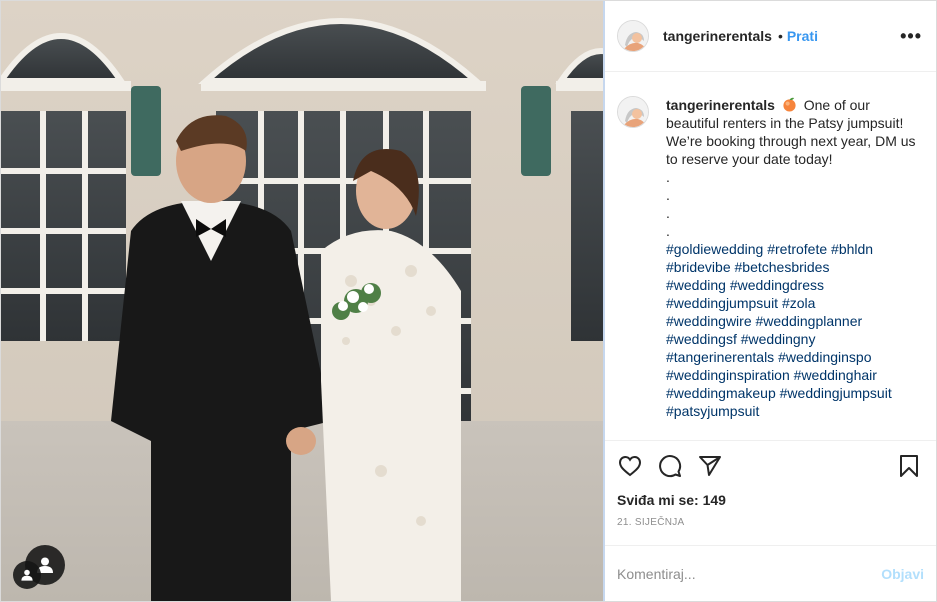 The width and height of the screenshot is (937, 602). I want to click on hashtag-link: #zola, so click(798, 303).